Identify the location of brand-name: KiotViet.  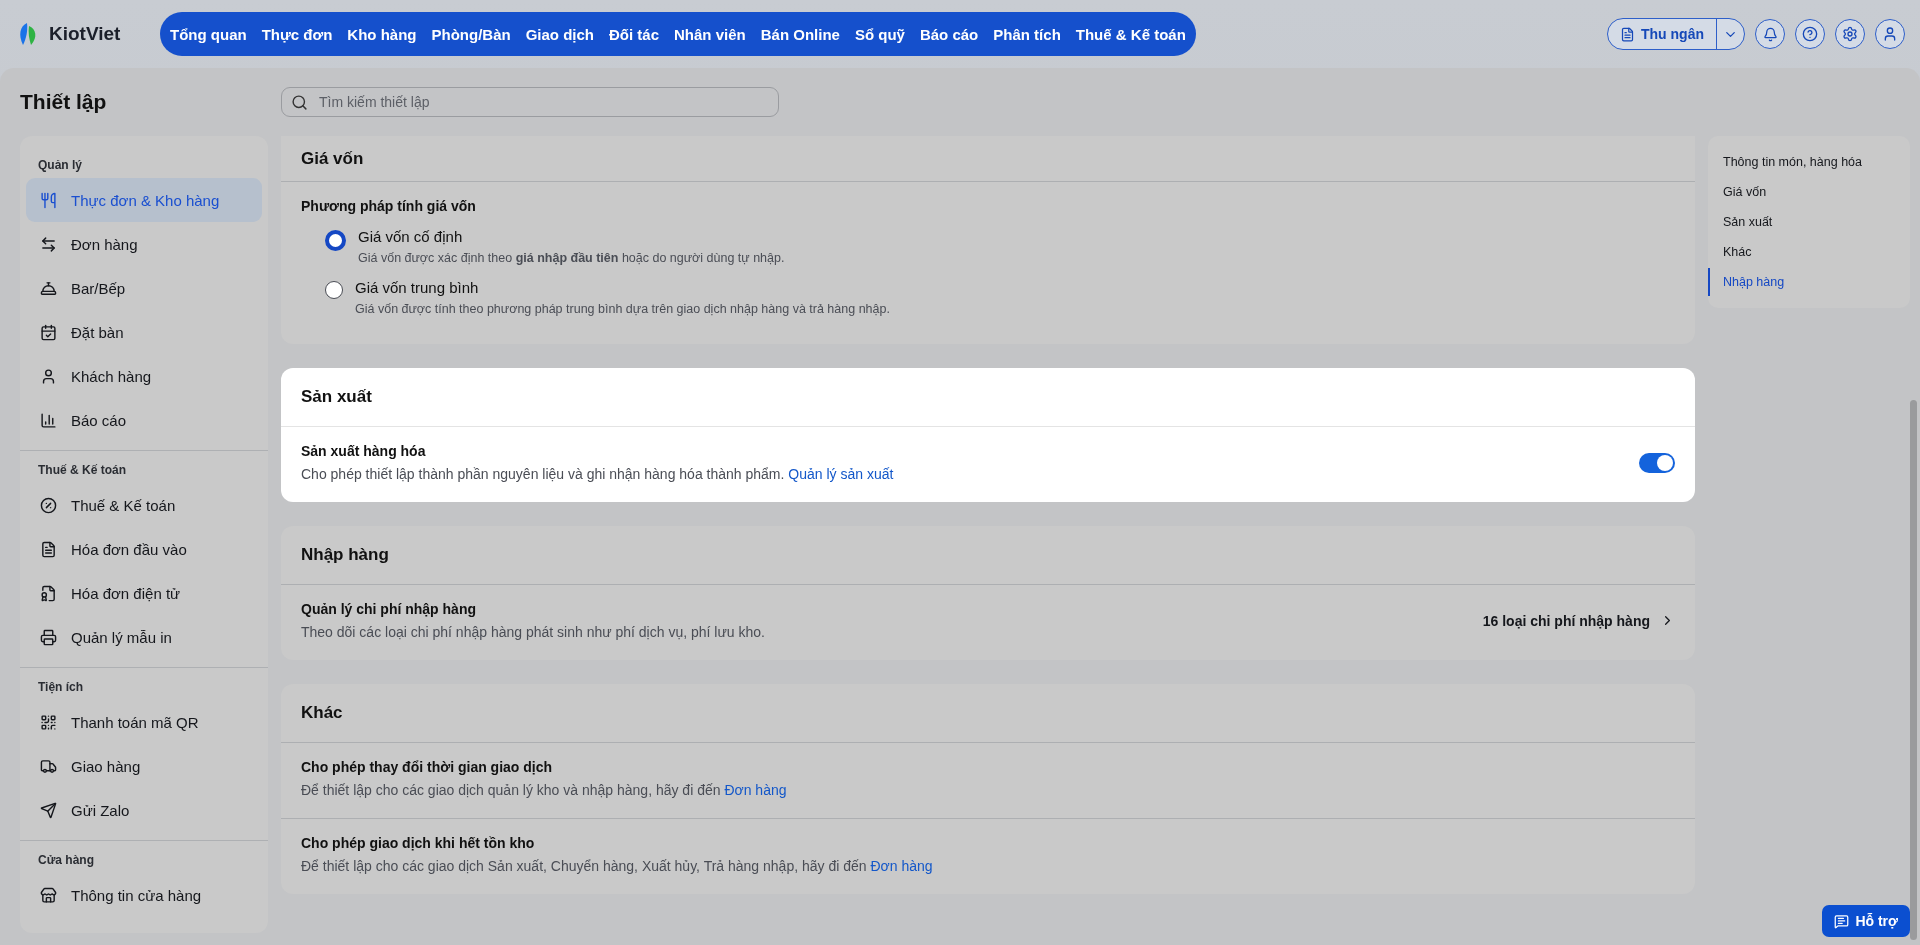
(85, 34).